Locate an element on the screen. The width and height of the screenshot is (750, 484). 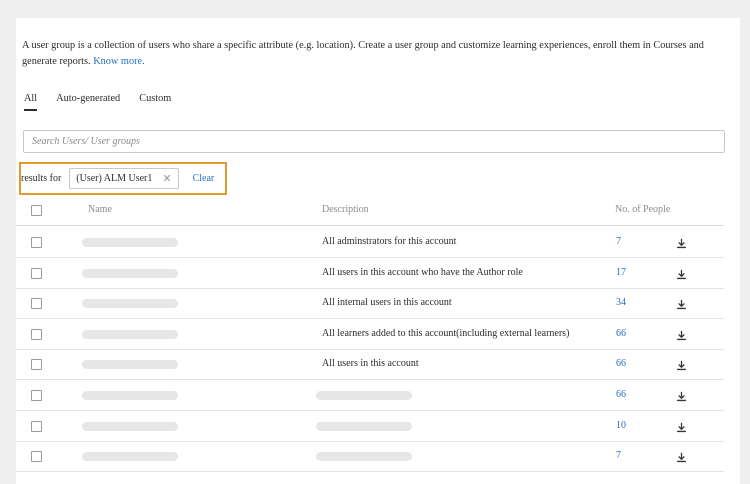
active-filter-highlight: results for (User) ALM User1 ✕ Clear is located at coordinates (123, 178).